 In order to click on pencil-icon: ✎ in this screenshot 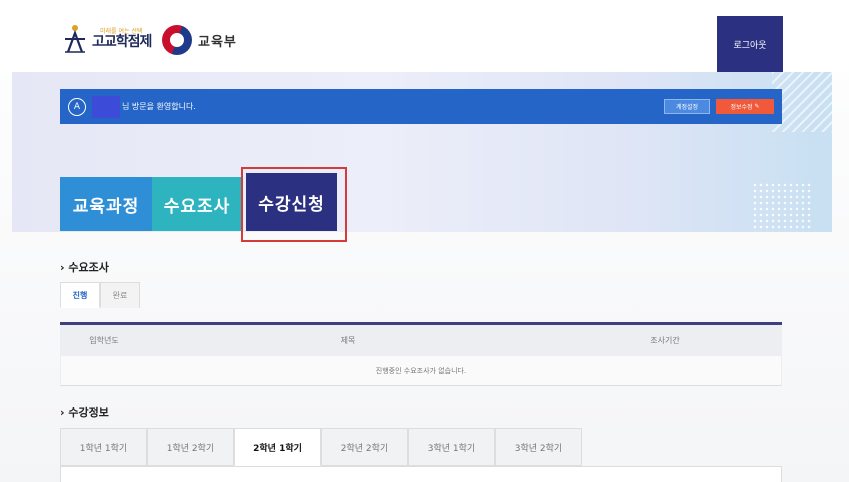, I will do `click(757, 106)`.